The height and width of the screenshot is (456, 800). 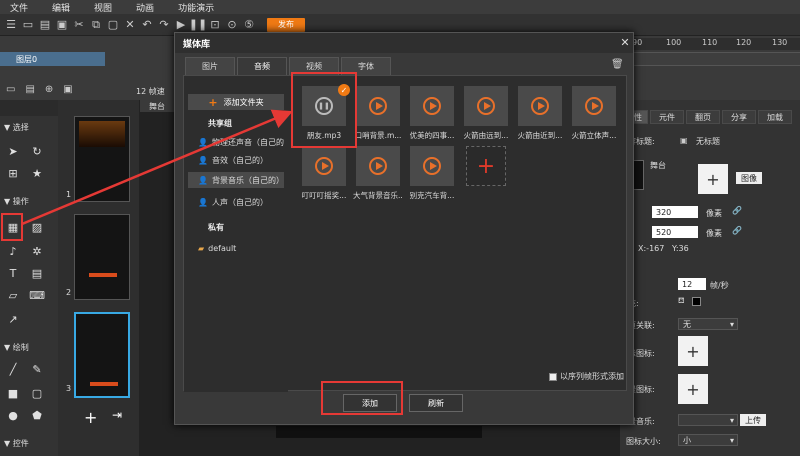 I want to click on mask-layer-icon: ⊕, so click(x=49, y=89).